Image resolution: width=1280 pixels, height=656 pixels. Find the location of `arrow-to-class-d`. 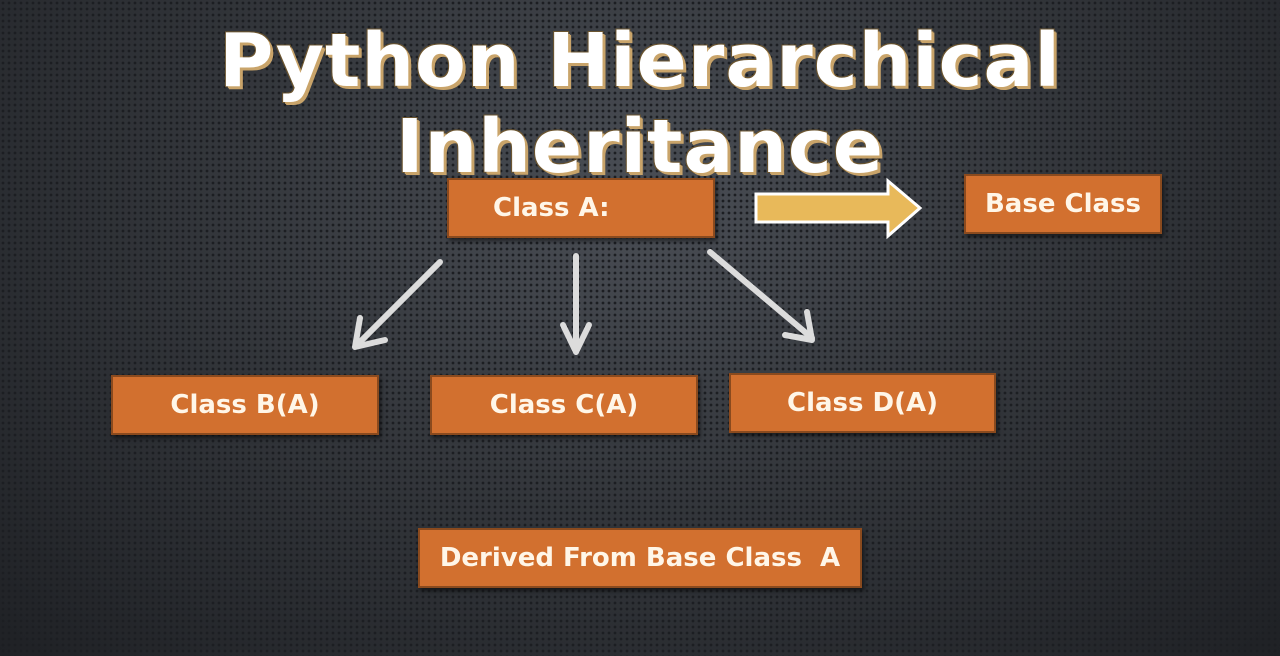

arrow-to-class-d is located at coordinates (761, 296).